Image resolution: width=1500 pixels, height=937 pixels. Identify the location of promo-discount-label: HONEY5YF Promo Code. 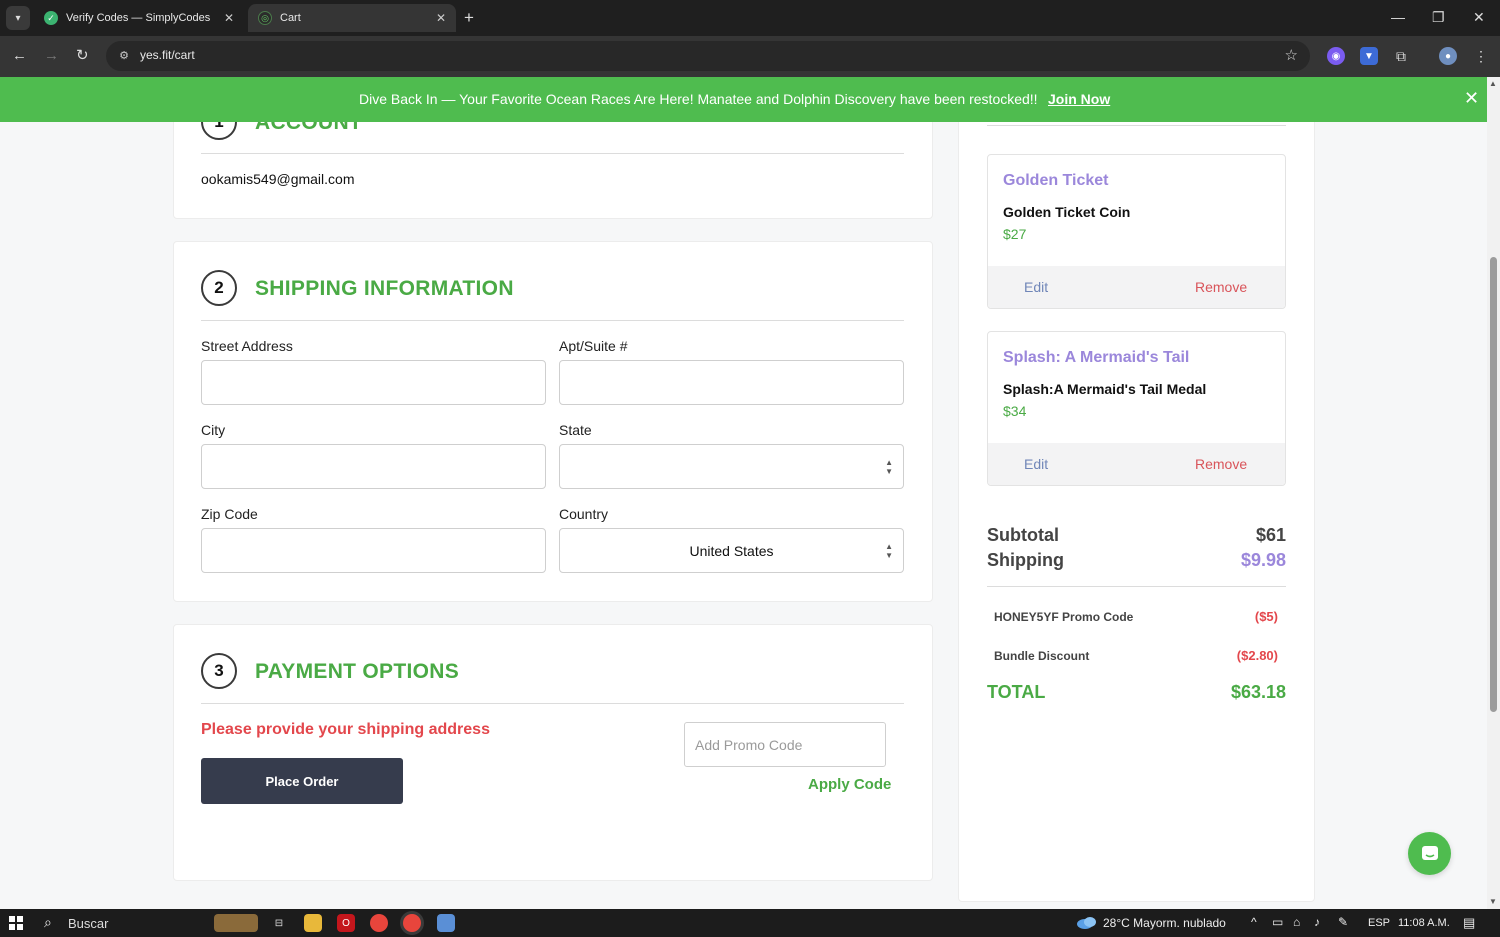
(1064, 617).